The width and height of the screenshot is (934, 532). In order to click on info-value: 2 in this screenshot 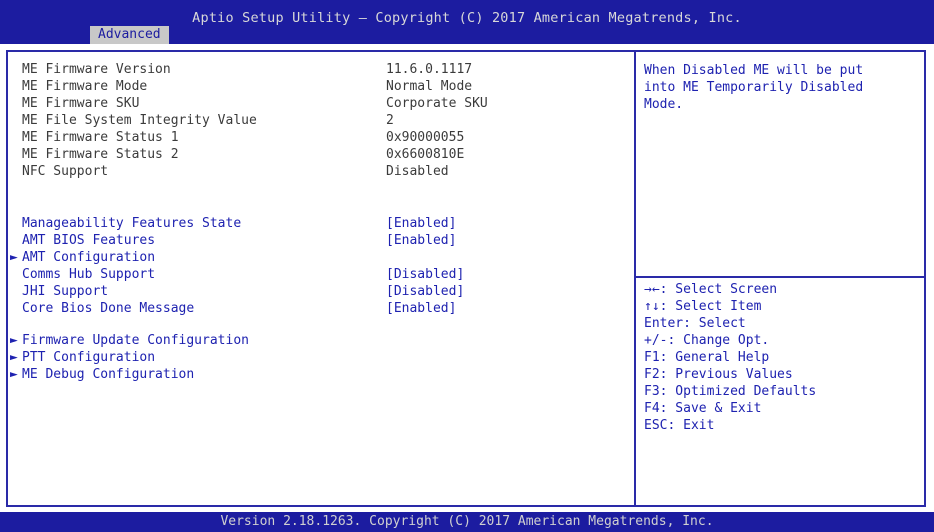, I will do `click(390, 120)`.